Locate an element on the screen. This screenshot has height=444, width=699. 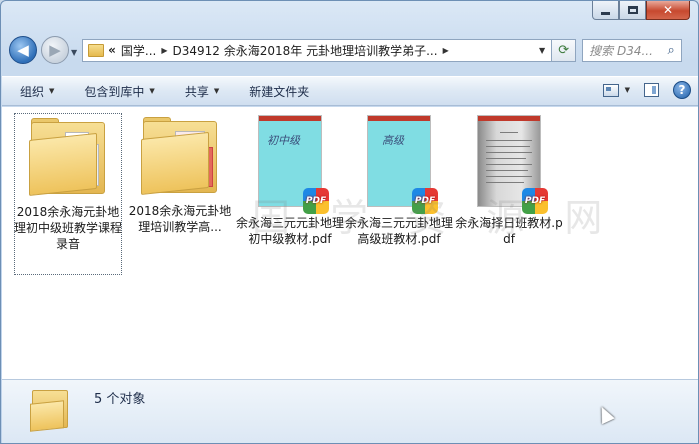
file-name: 余永海择日班教材.pdf is located at coordinates (509, 231).